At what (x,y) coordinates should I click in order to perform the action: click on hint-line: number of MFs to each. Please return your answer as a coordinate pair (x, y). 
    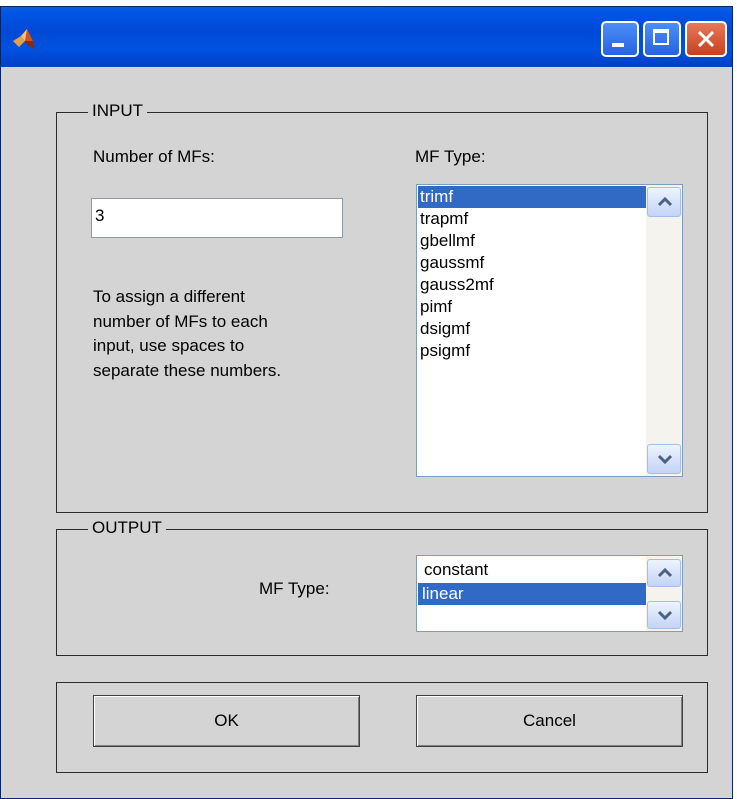
    Looking at the image, I should click on (180, 321).